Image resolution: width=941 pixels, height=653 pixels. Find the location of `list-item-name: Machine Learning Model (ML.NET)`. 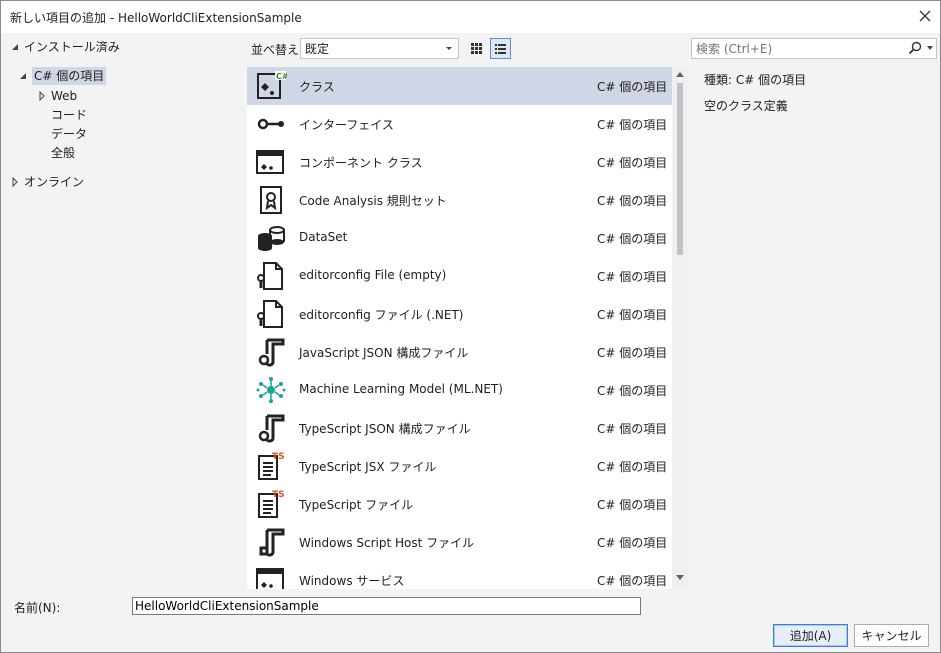

list-item-name: Machine Learning Model (ML.NET) is located at coordinates (401, 389).